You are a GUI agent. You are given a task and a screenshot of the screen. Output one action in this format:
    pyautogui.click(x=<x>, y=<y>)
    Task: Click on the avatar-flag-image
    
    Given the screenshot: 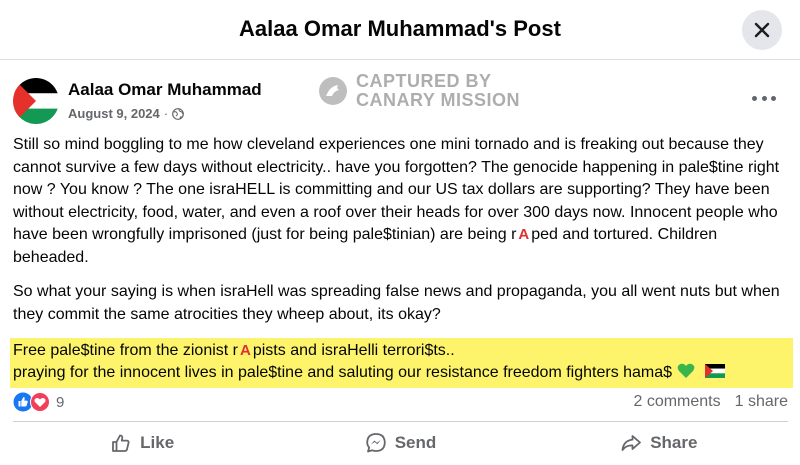 What is the action you would take?
    pyautogui.click(x=36, y=101)
    